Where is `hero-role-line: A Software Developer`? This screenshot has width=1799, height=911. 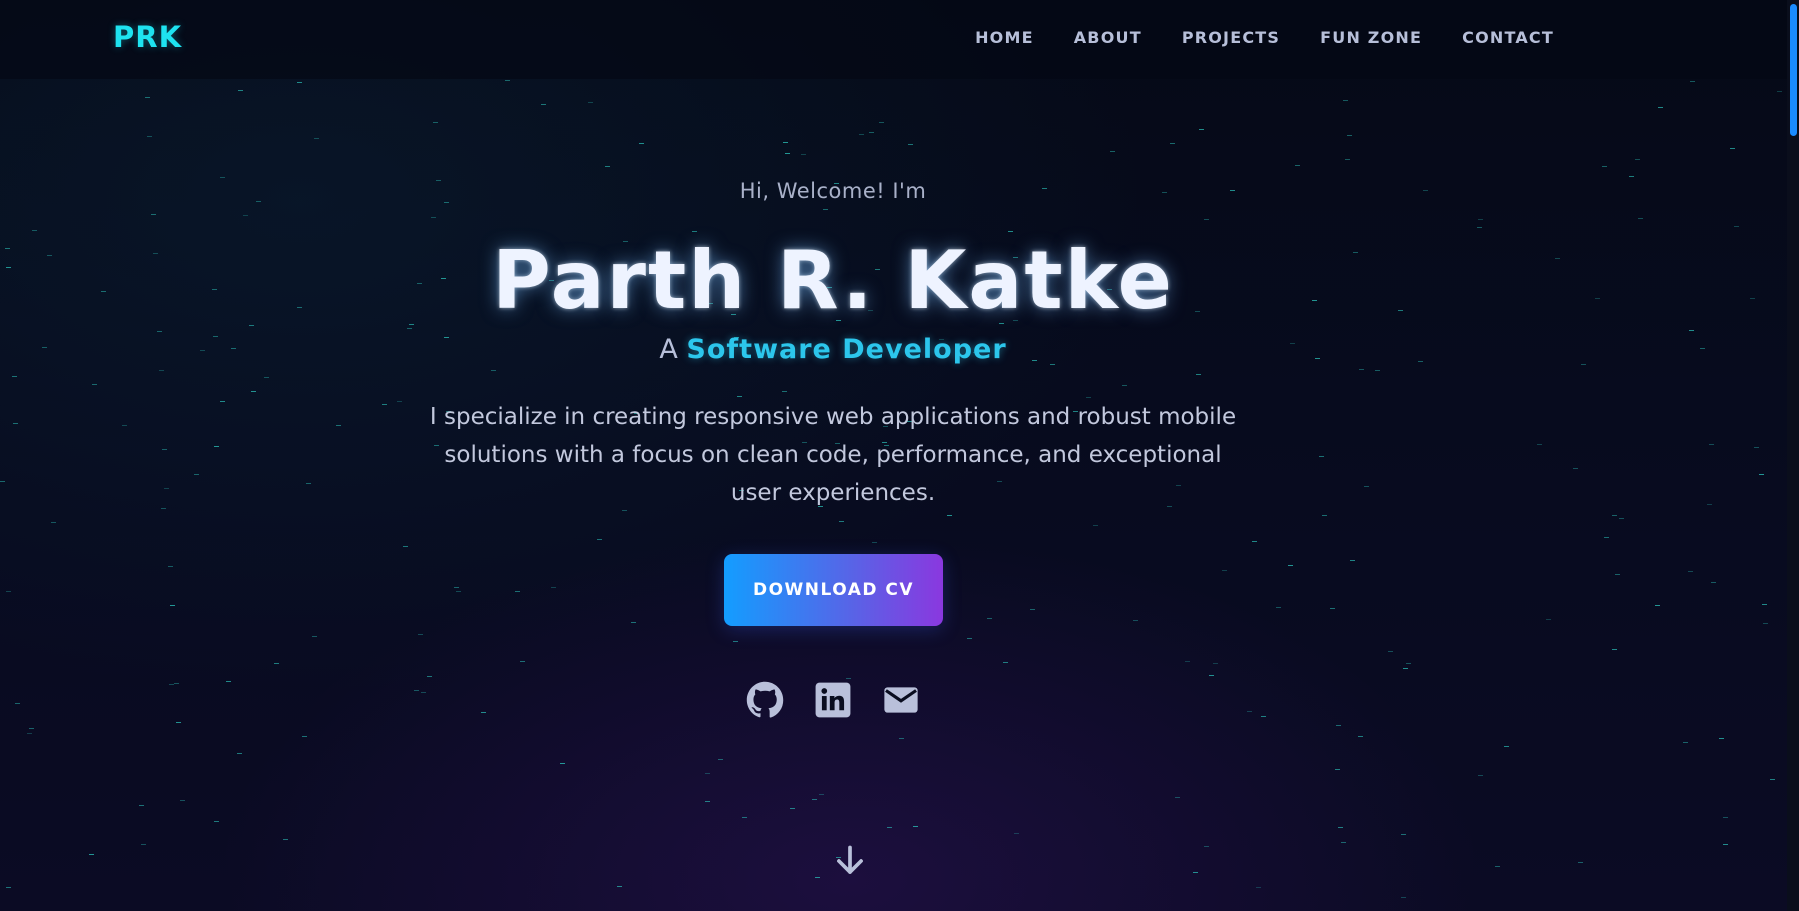 hero-role-line: A Software Developer is located at coordinates (833, 349).